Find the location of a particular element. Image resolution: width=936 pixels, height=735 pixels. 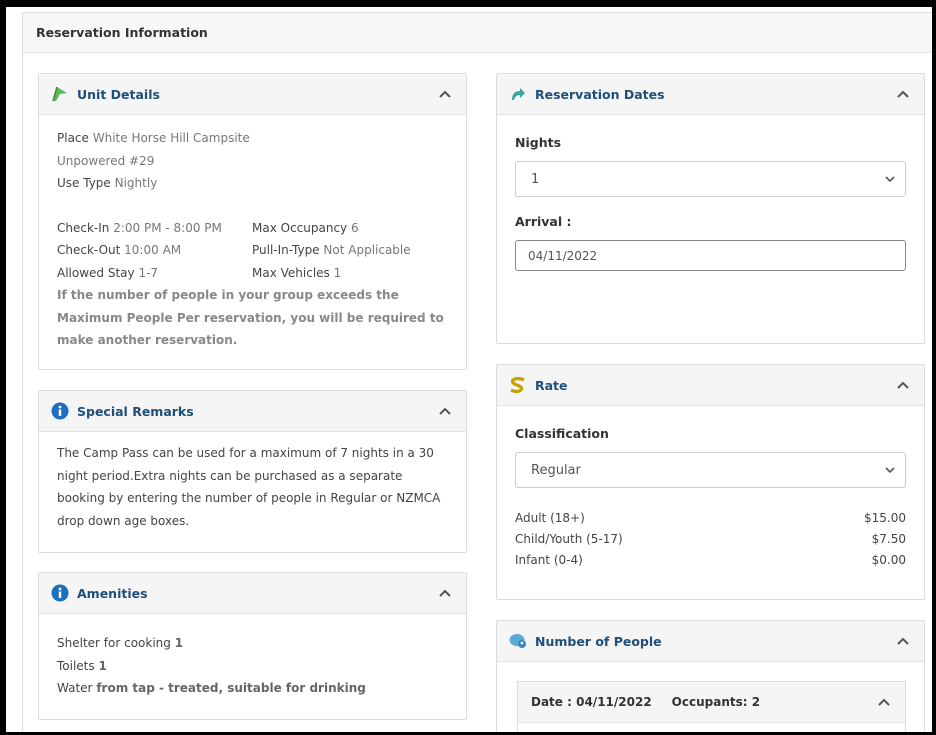

reservation-dates-body: Nights 1 Arrival : 04/11/2022 is located at coordinates (710, 193).